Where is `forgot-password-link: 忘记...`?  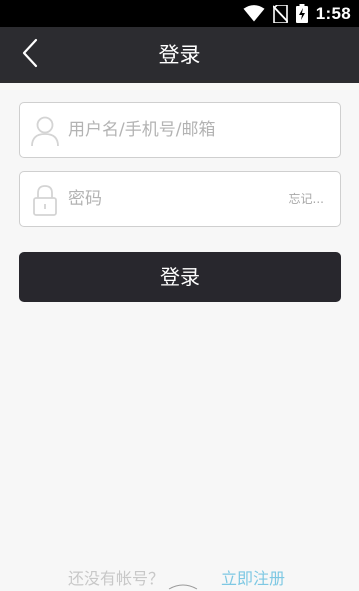 forgot-password-link: 忘记... is located at coordinates (306, 199).